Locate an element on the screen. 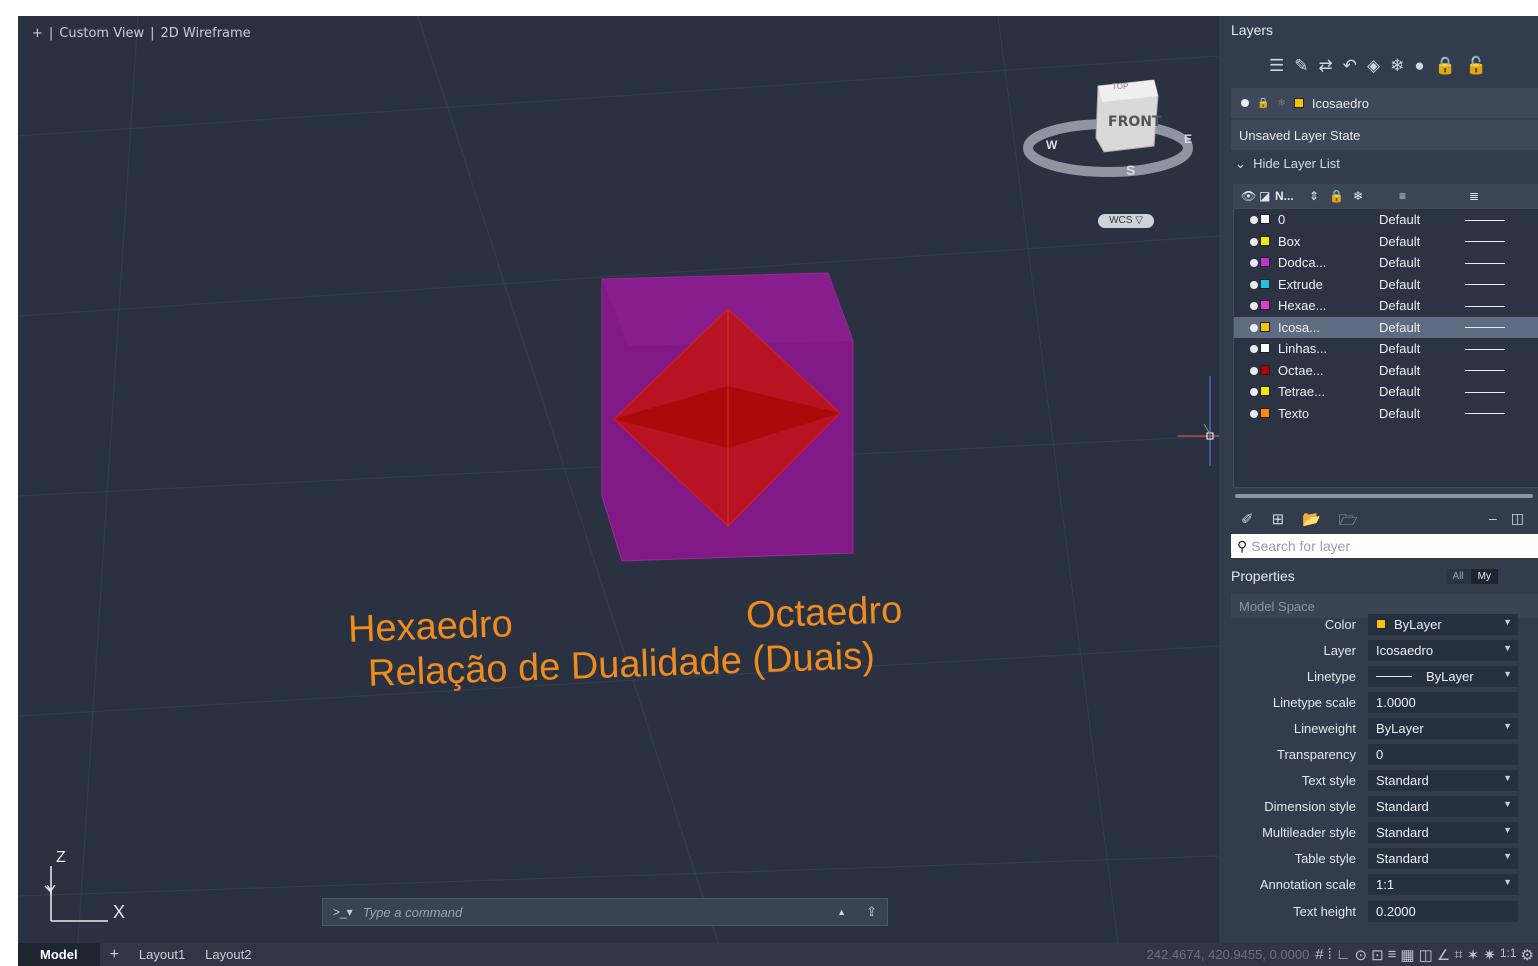 Image resolution: width=1538 pixels, height=966 pixels. new-layer-icon: ✐ is located at coordinates (1247, 522).